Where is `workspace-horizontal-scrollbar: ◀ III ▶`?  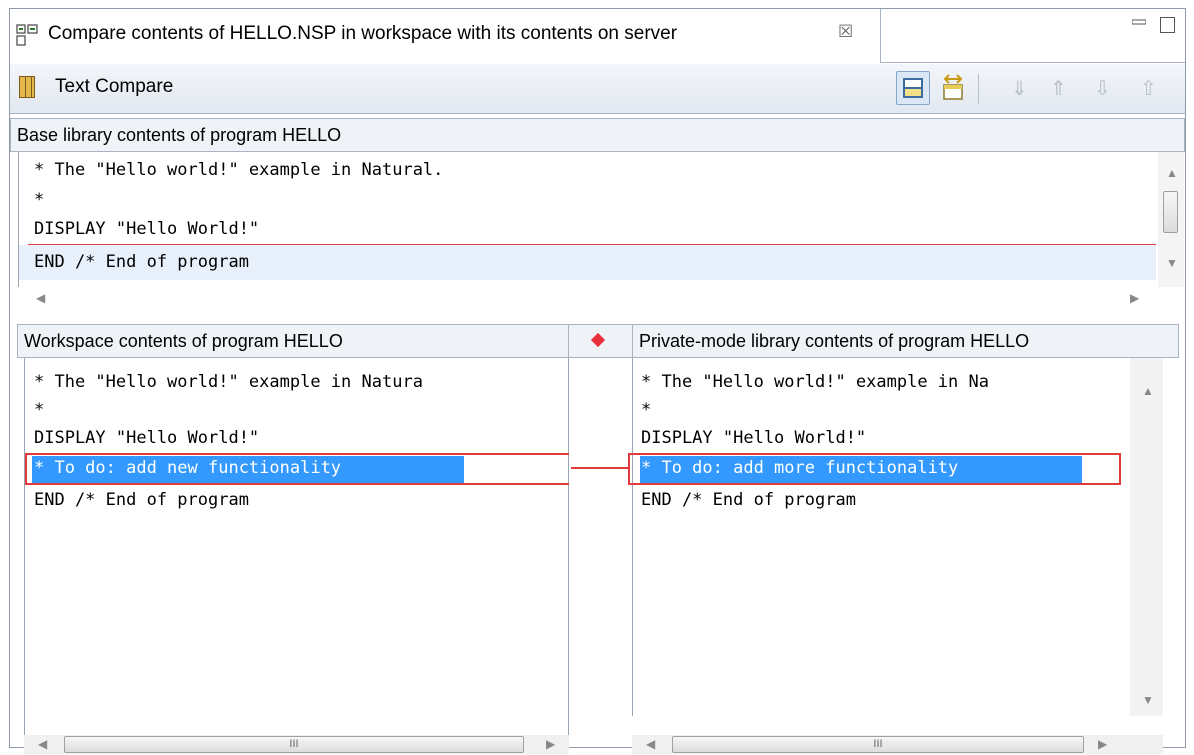
workspace-horizontal-scrollbar: ◀ III ▶ is located at coordinates (296, 744).